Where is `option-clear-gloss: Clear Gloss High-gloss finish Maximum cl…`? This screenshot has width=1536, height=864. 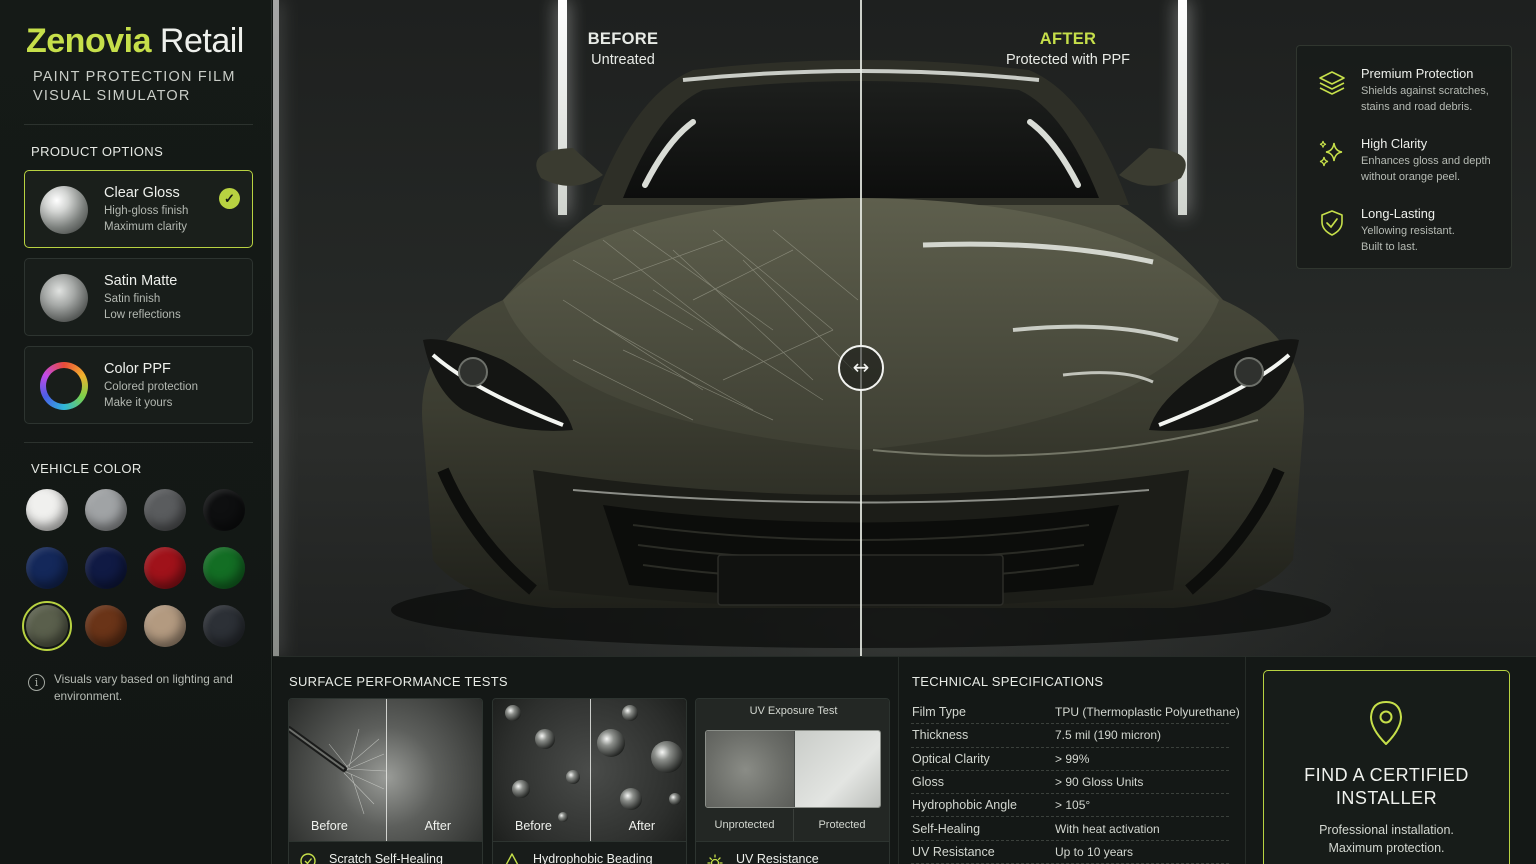
option-clear-gloss: Clear Gloss High-gloss finish Maximum cl… is located at coordinates (138, 209).